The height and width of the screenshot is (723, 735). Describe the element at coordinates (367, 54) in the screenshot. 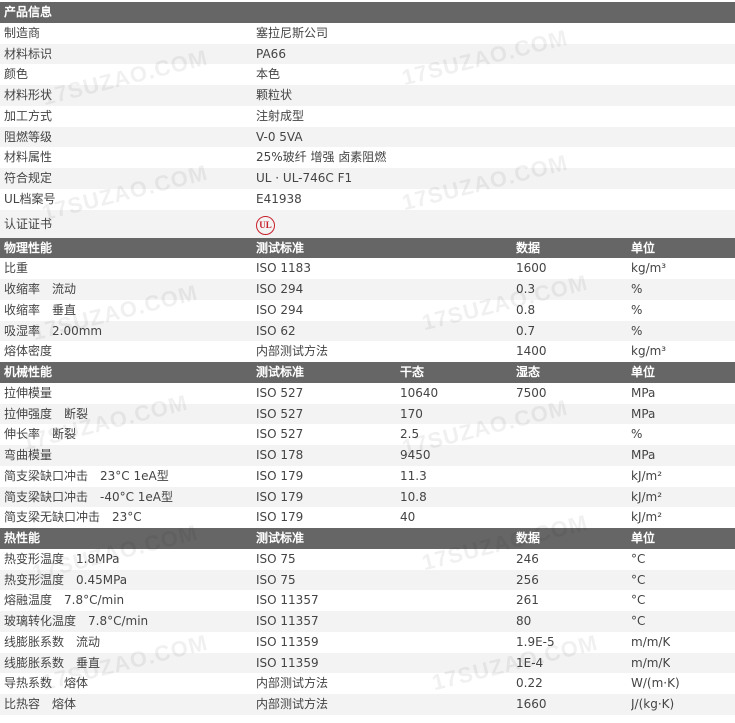

I see `table-row: 材料标识 PA66` at that location.